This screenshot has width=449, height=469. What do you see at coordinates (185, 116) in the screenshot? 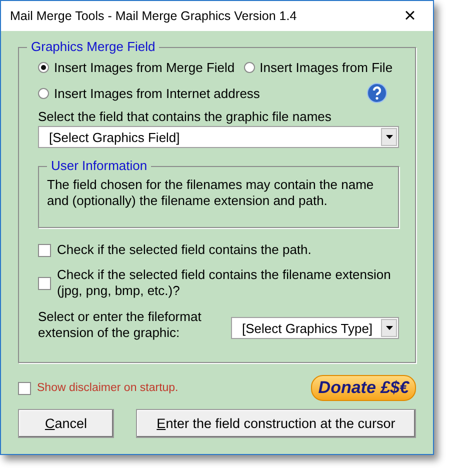
I see `field-label: Select the field that contains the graphic file names` at bounding box center [185, 116].